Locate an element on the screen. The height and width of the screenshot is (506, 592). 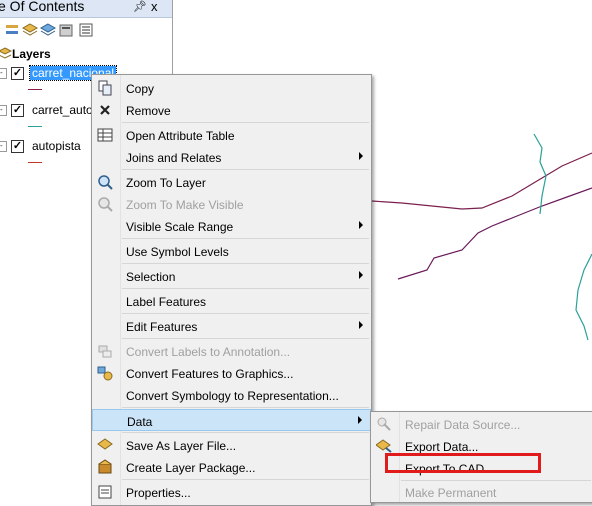
menu-item-data: Data is located at coordinates (231, 420).